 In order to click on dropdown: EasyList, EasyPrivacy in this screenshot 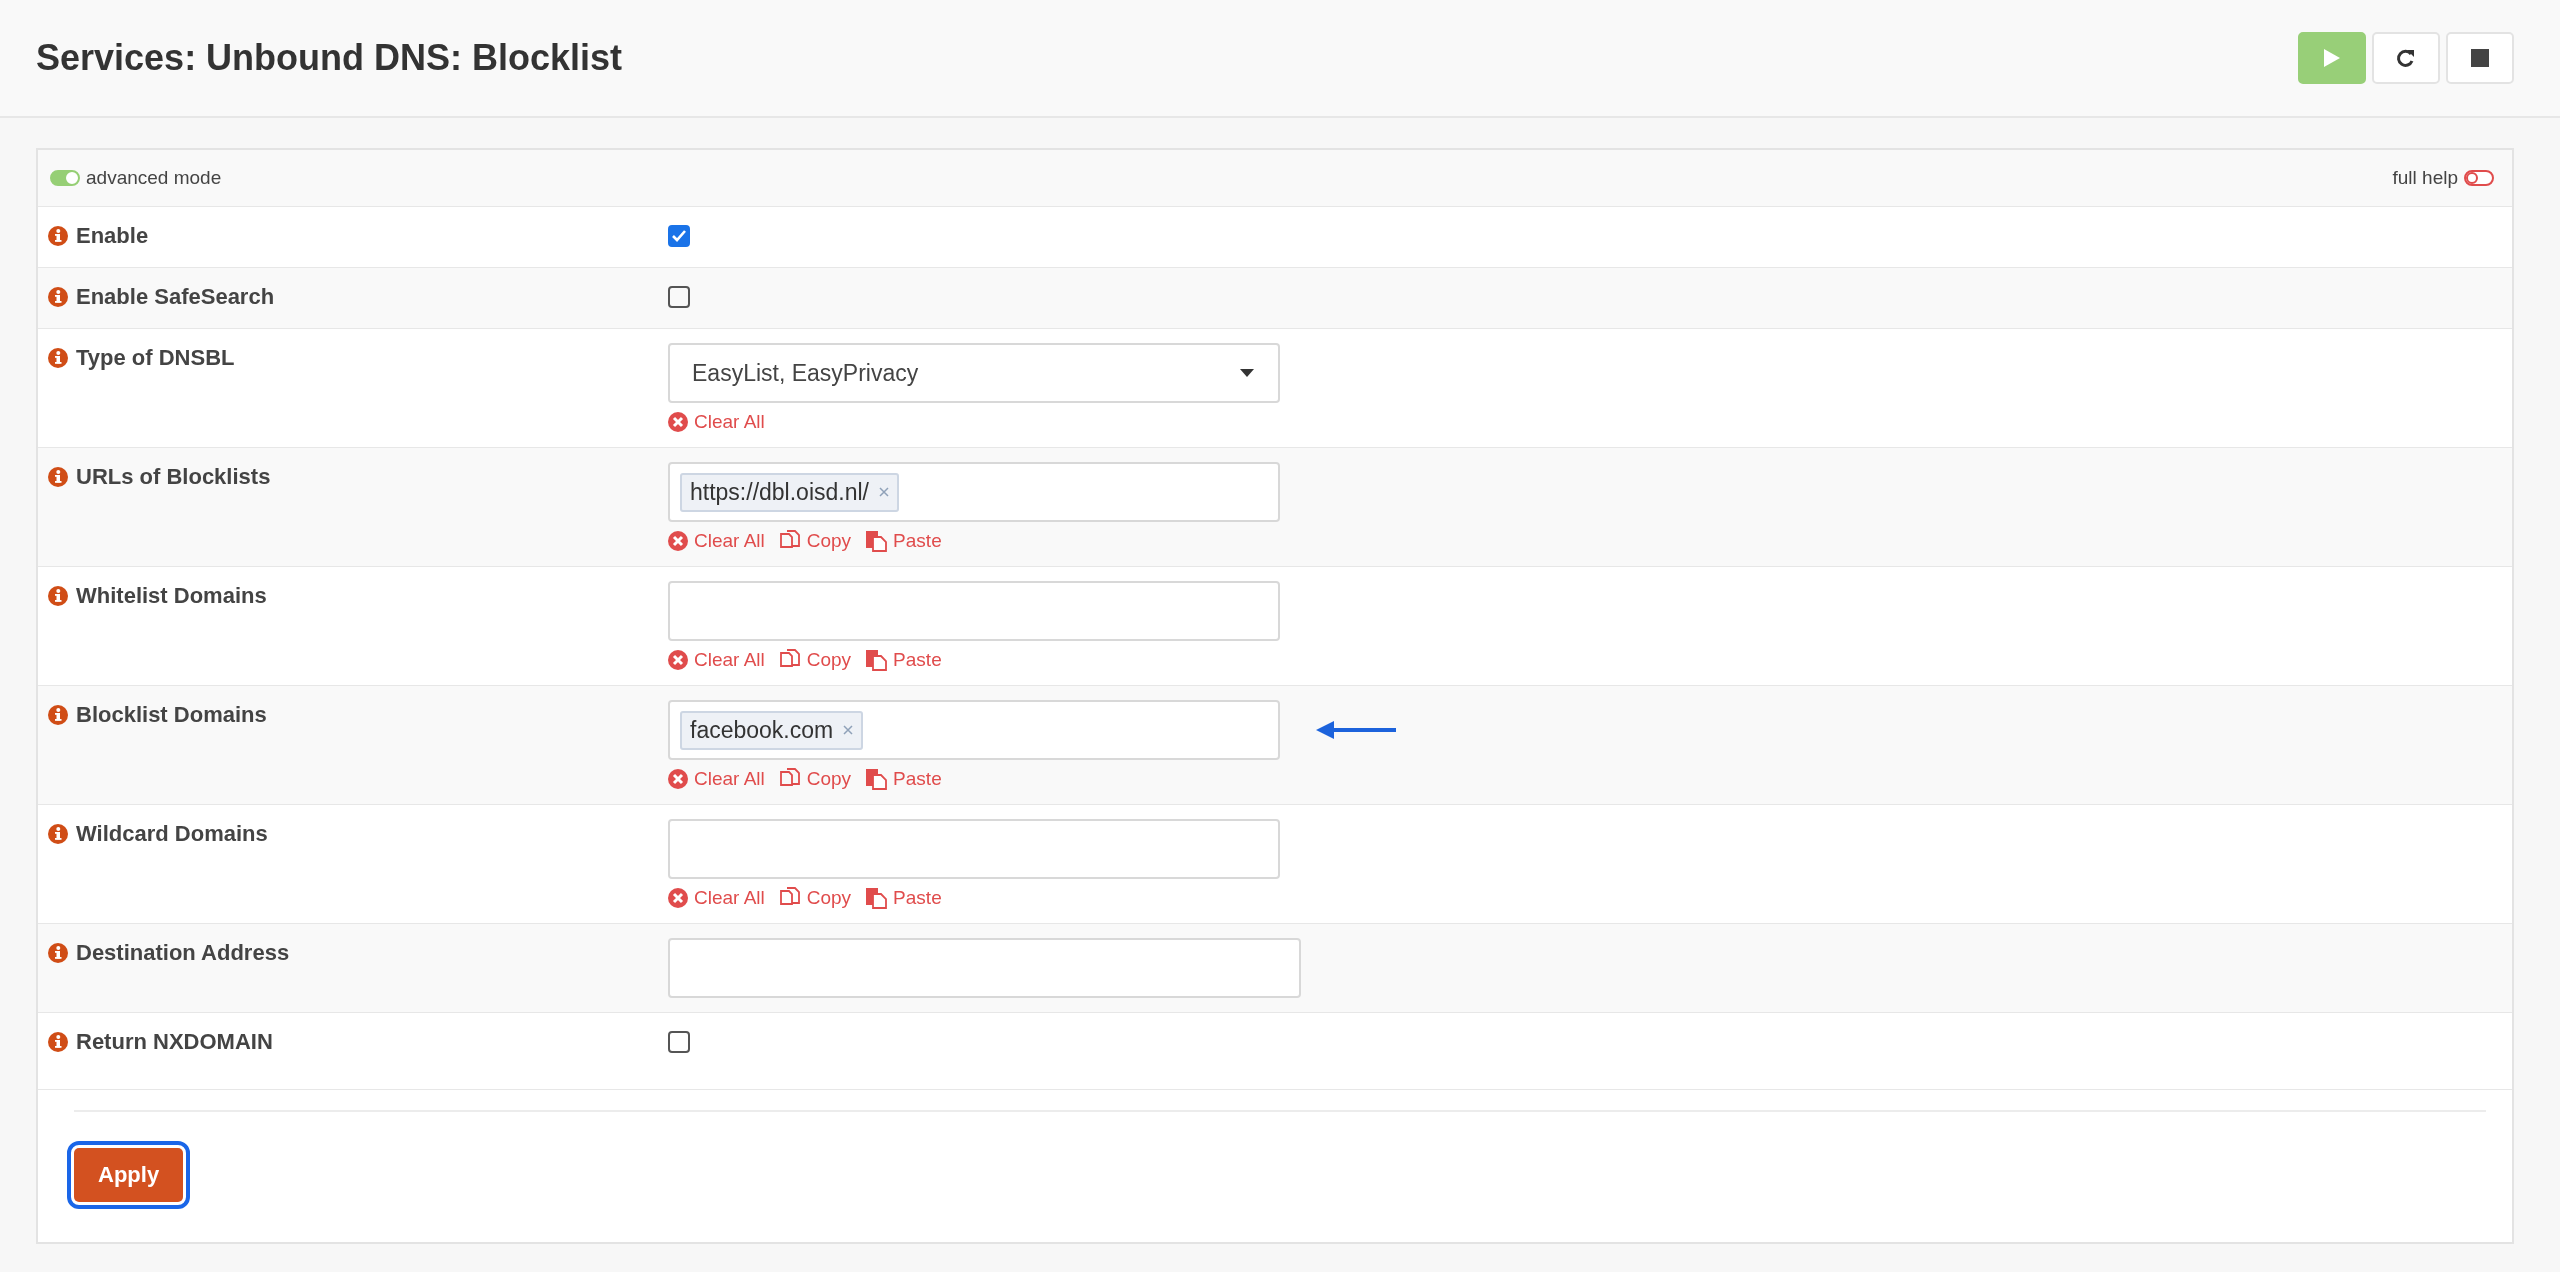, I will do `click(974, 373)`.